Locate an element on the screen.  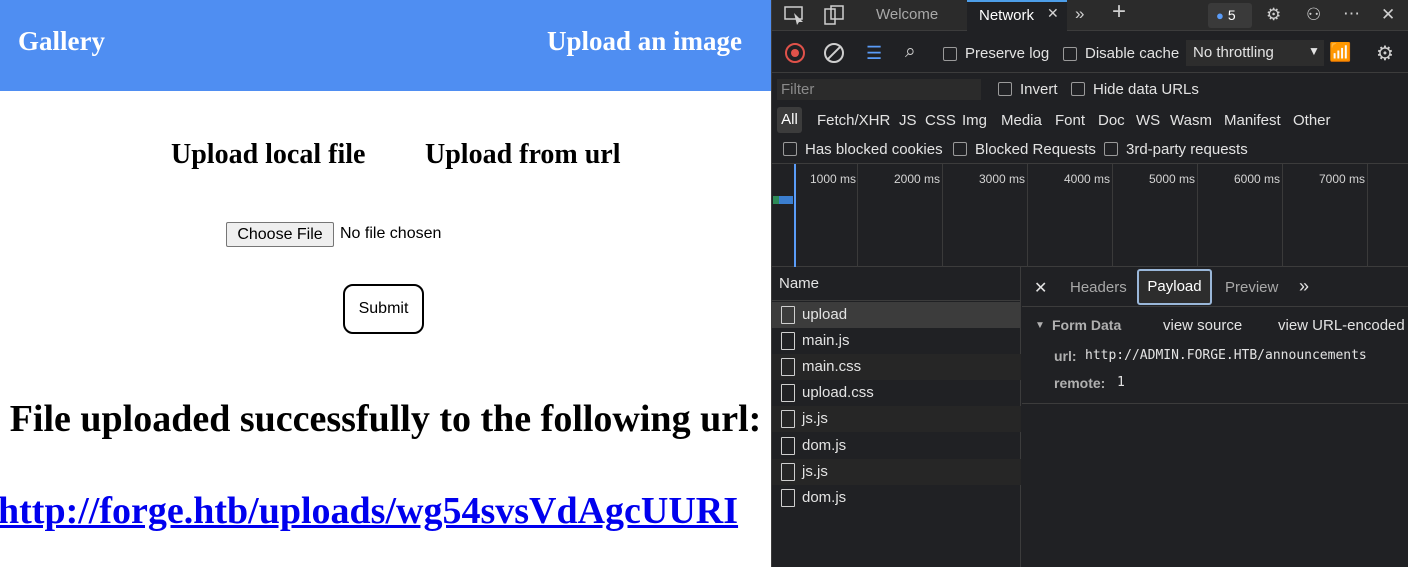
issues-icon: ● is located at coordinates (1220, 15).